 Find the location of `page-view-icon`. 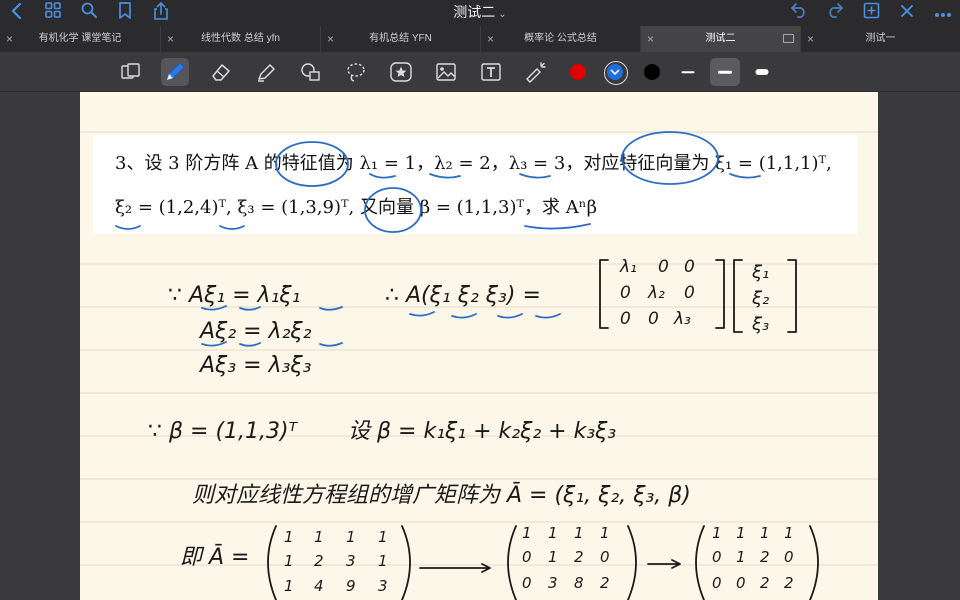

page-view-icon is located at coordinates (131, 72).